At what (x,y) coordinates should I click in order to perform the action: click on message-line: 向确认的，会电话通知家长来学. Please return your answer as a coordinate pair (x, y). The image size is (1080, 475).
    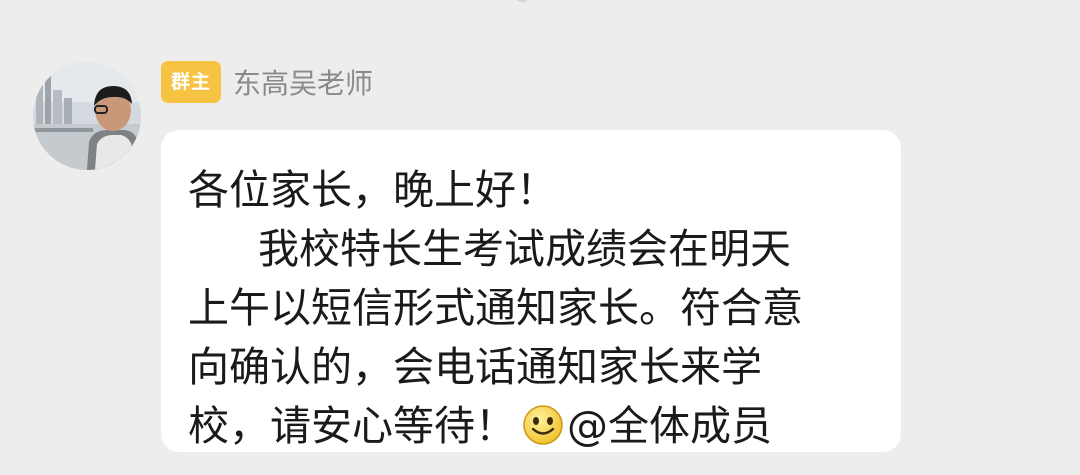
    Looking at the image, I should click on (475, 367).